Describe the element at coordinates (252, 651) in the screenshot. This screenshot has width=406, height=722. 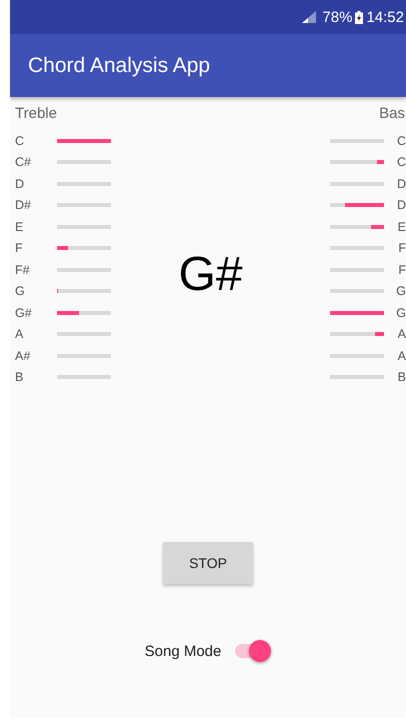
I see `song-mode-switch` at that location.